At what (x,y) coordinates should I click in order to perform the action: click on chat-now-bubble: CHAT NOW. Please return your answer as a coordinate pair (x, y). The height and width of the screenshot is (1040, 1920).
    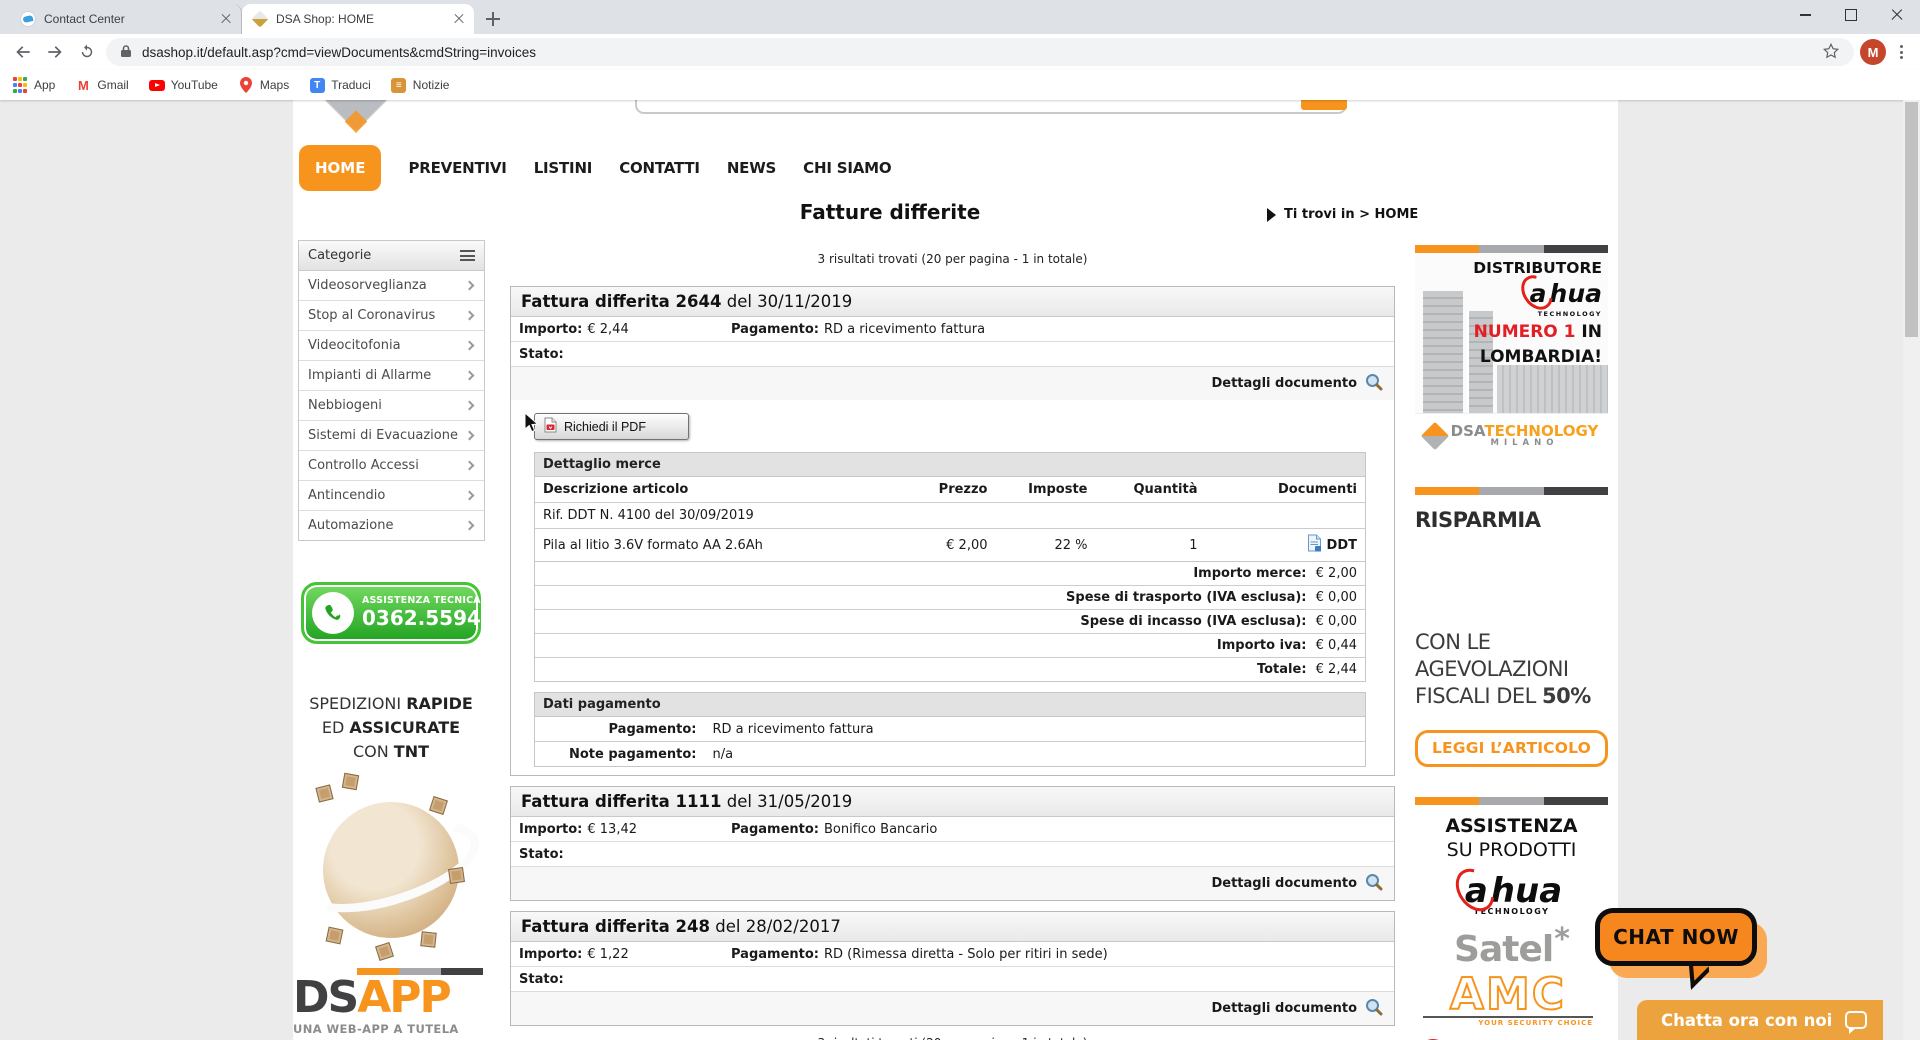
    Looking at the image, I should click on (1686, 954).